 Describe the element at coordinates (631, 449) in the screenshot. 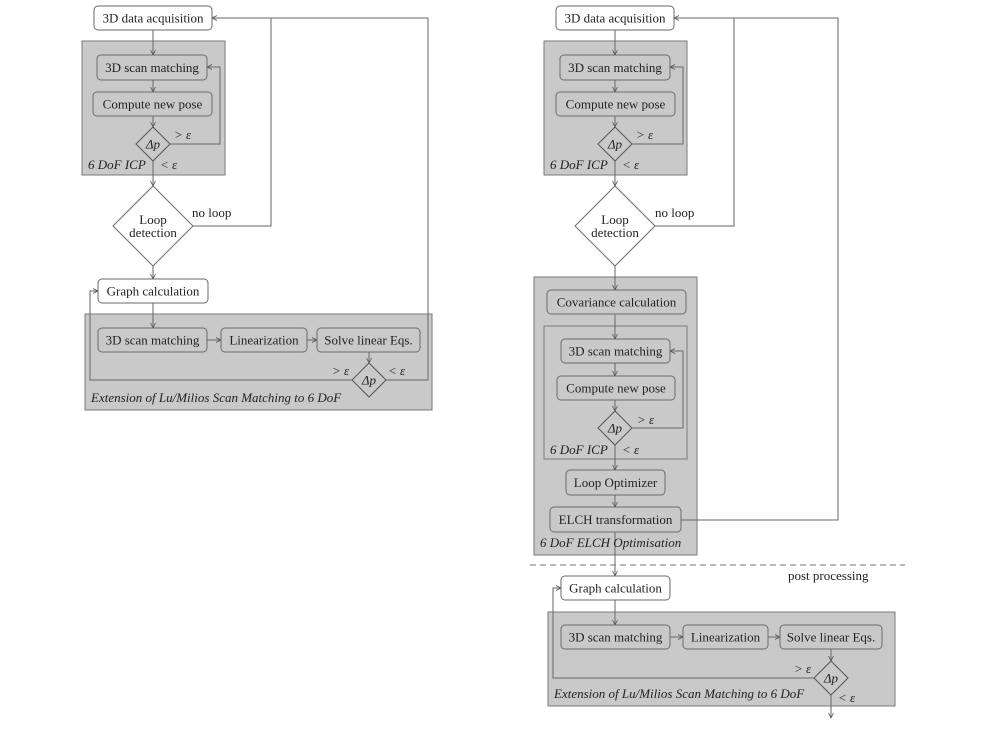

I see `elch-lt-epsilon-label: < ε` at that location.